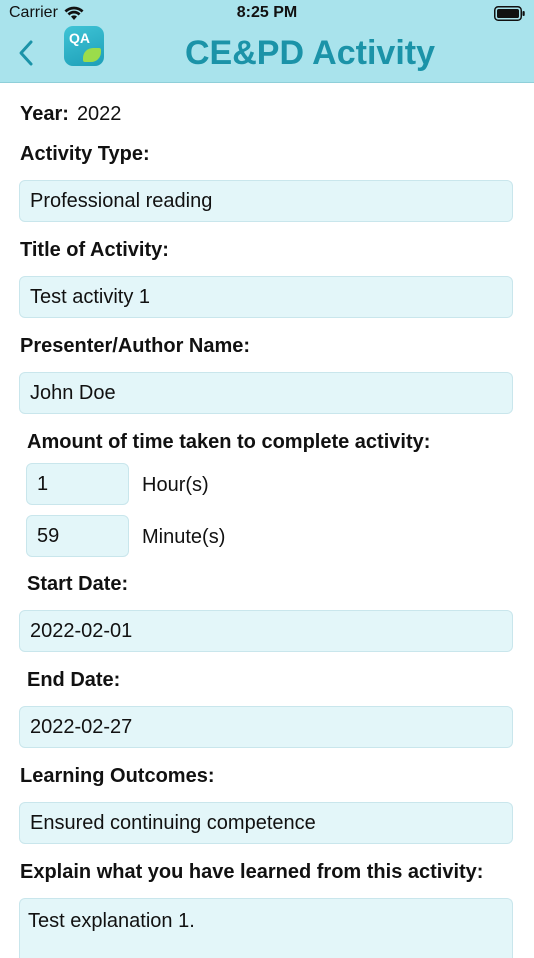 This screenshot has height=958, width=534. Describe the element at coordinates (266, 727) in the screenshot. I see `end-date-field: 2022-02-27` at that location.